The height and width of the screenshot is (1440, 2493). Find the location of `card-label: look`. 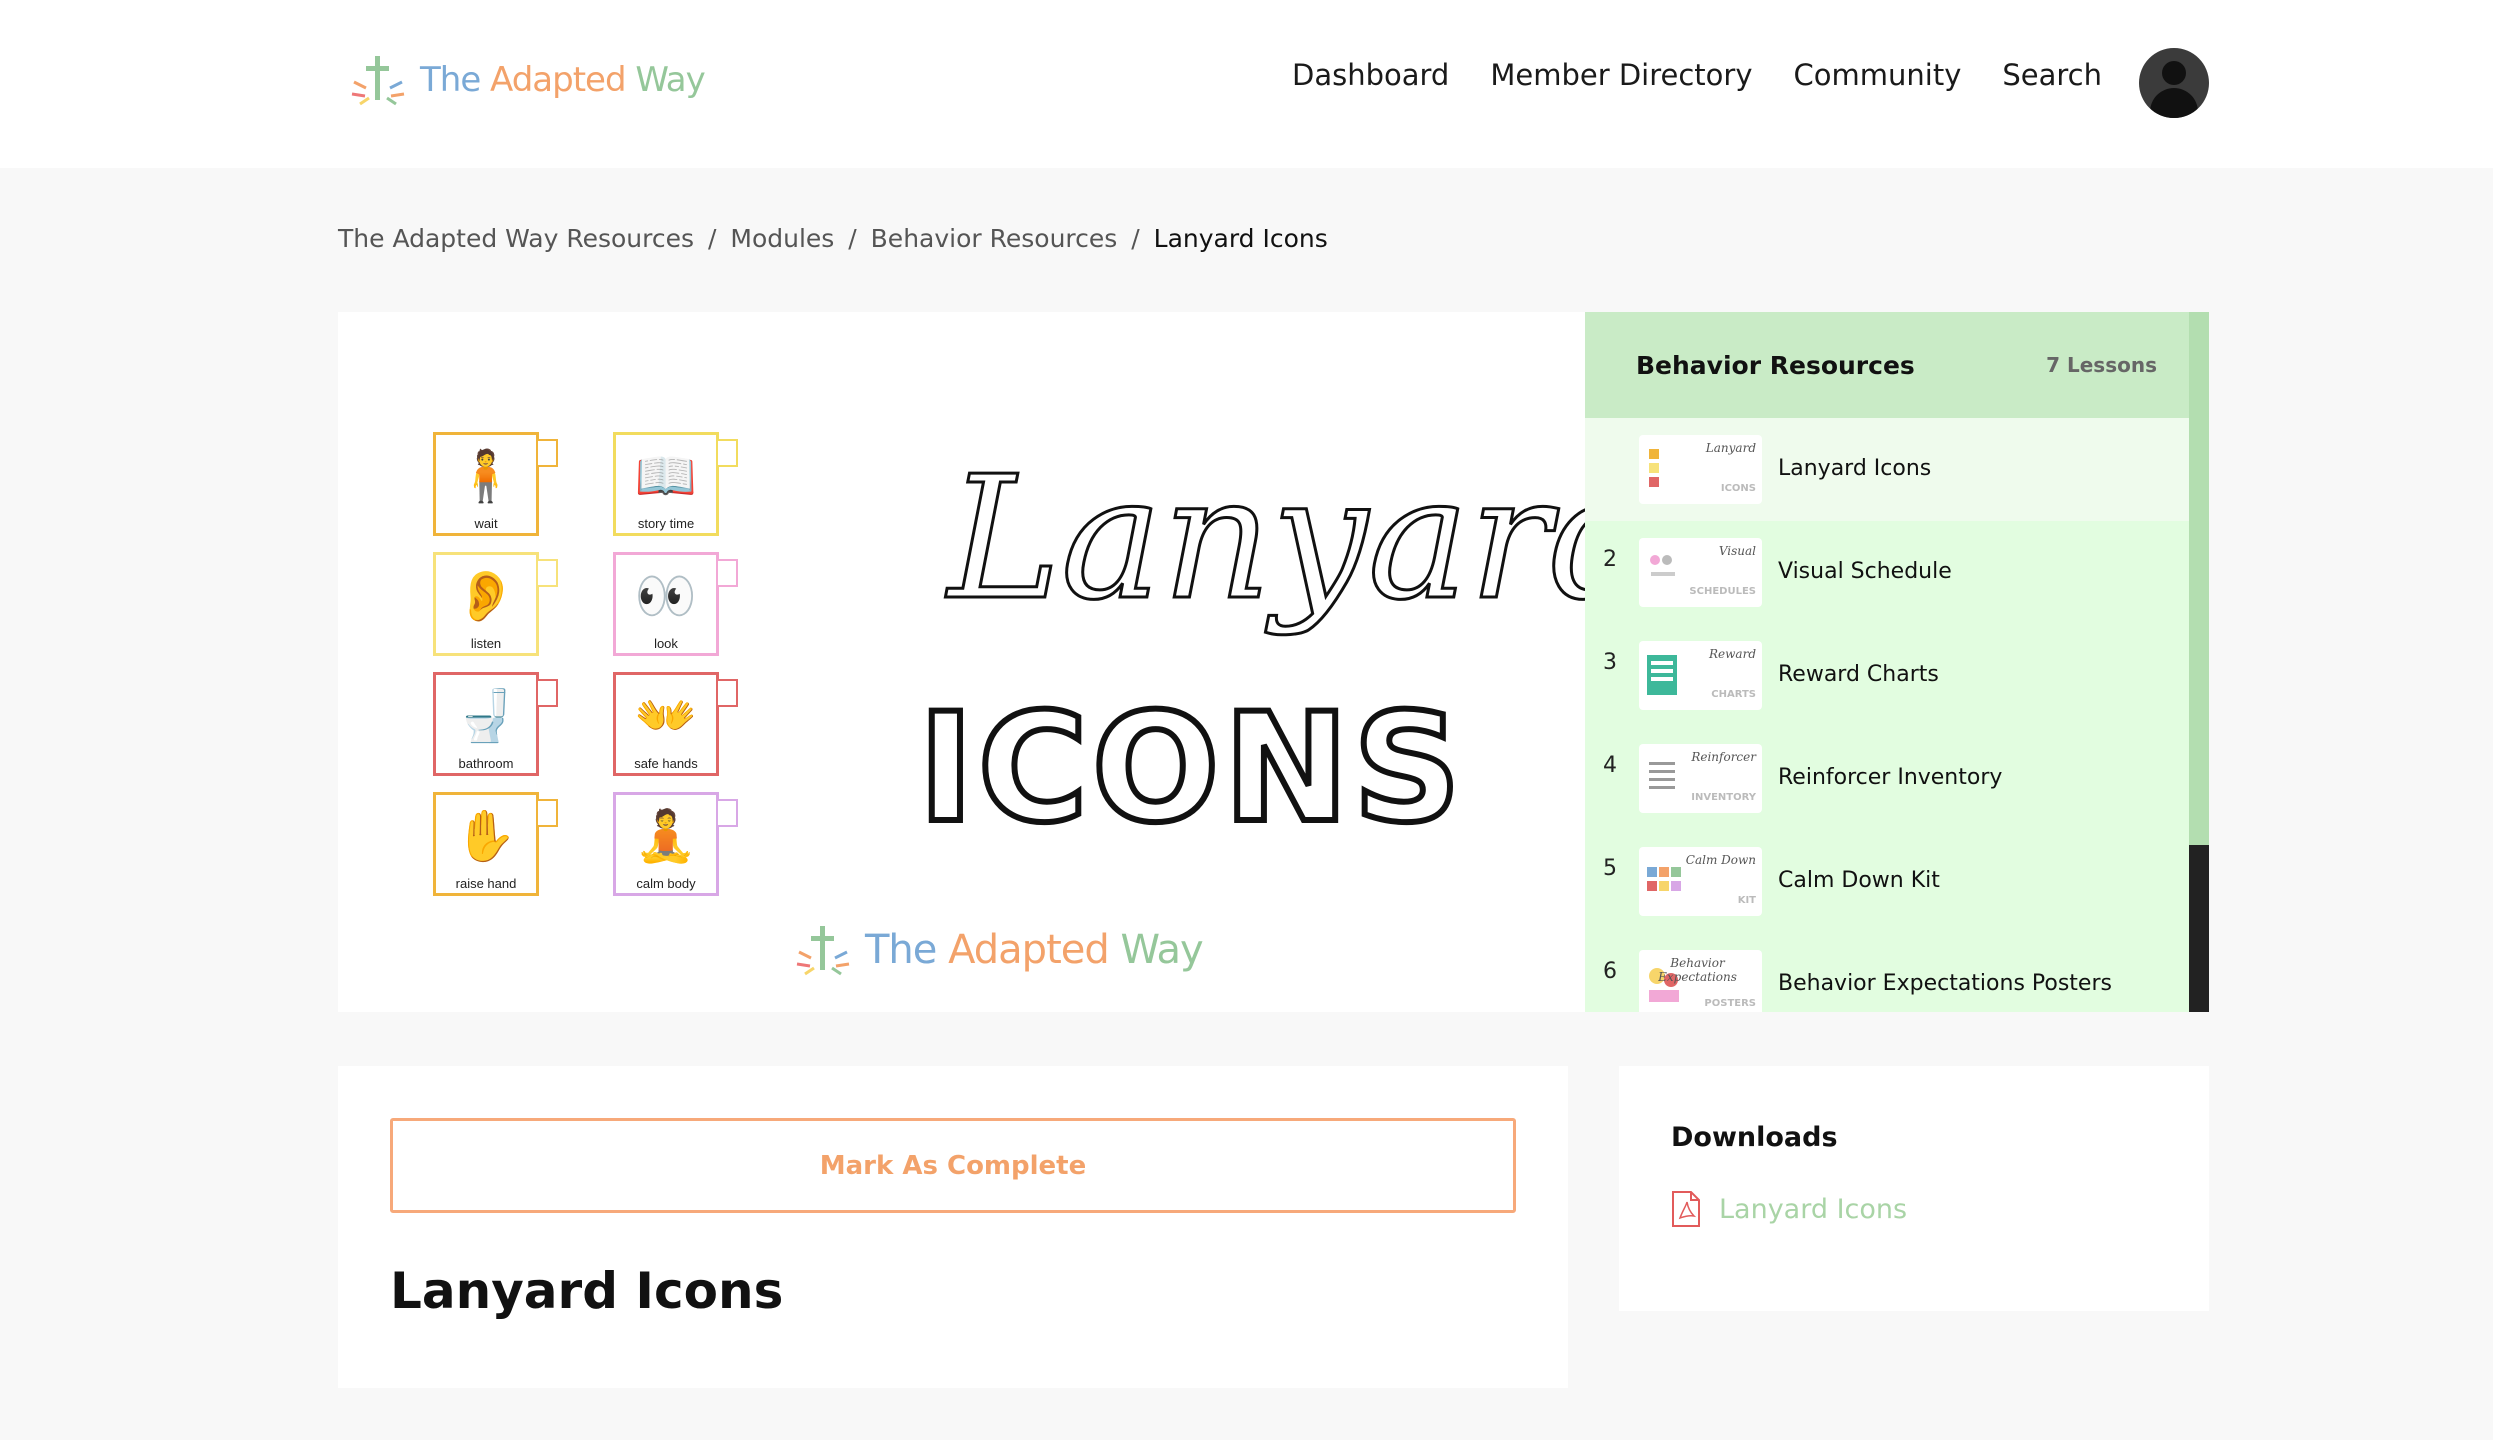

card-label: look is located at coordinates (666, 643).